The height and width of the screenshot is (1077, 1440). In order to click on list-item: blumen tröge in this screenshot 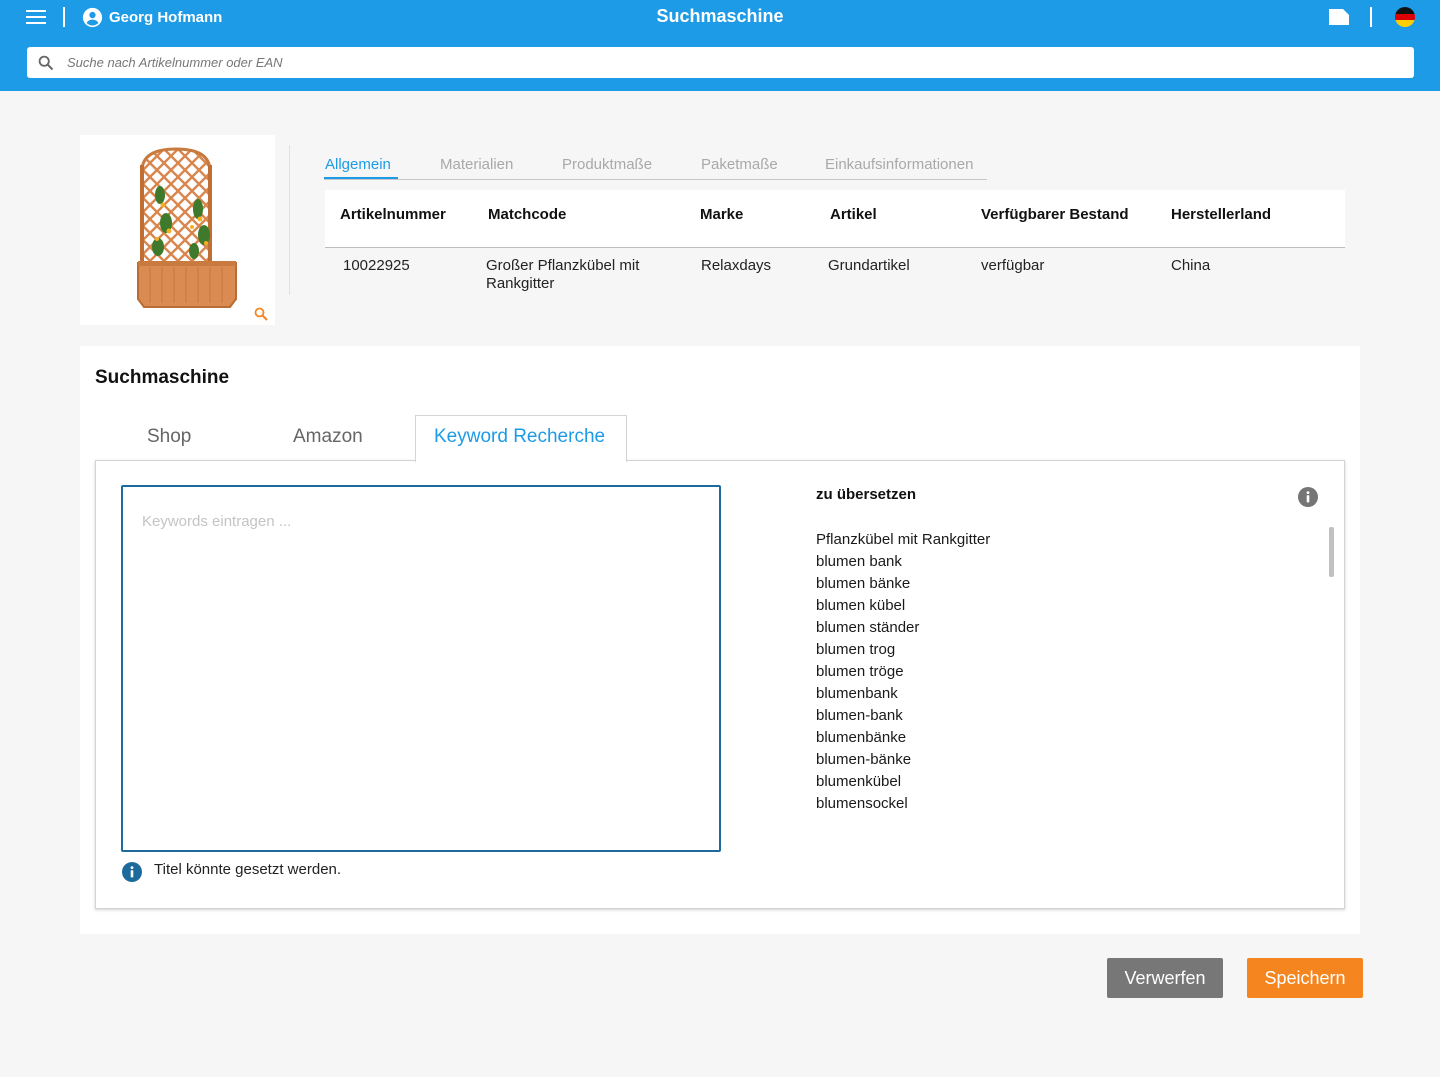, I will do `click(860, 671)`.